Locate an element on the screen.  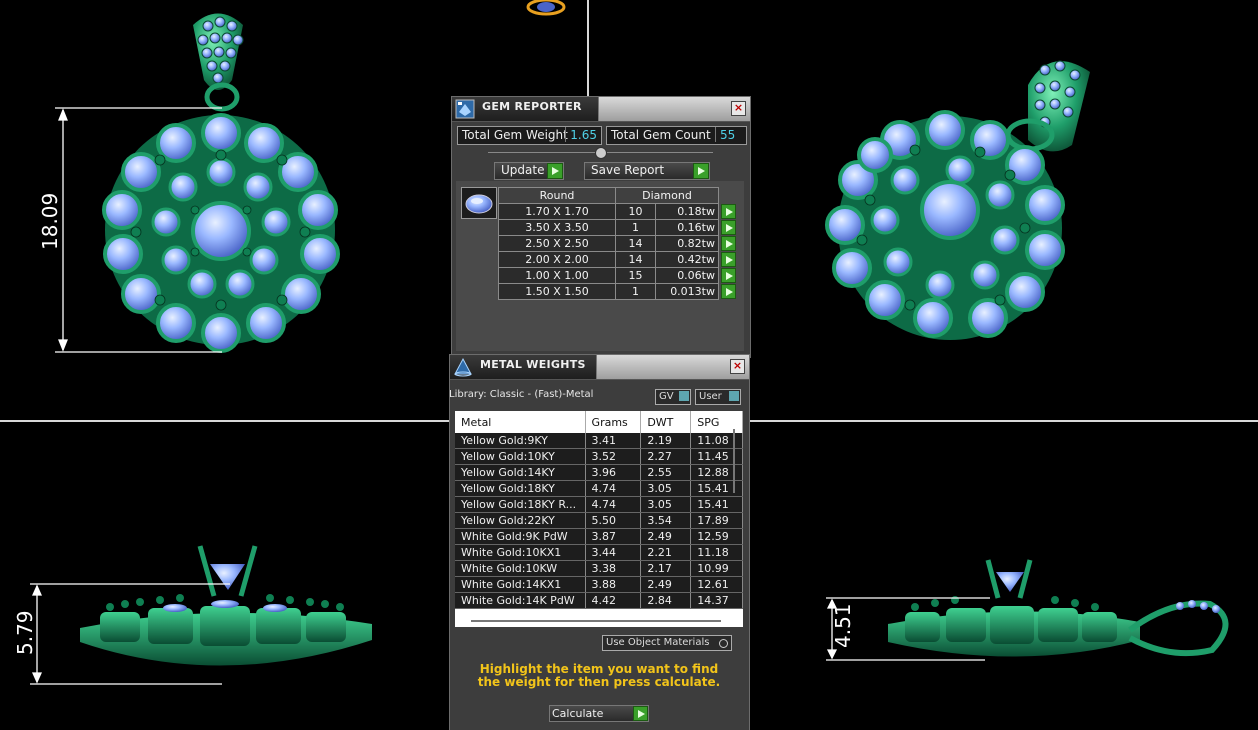
table-row: Yellow Gold:18KY 4.74 3.05 15.41 is located at coordinates (599, 488).